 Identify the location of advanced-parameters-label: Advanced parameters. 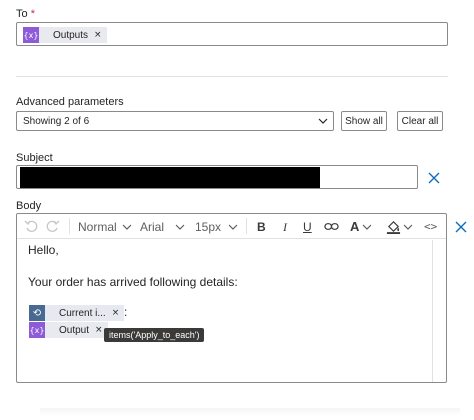
(70, 102).